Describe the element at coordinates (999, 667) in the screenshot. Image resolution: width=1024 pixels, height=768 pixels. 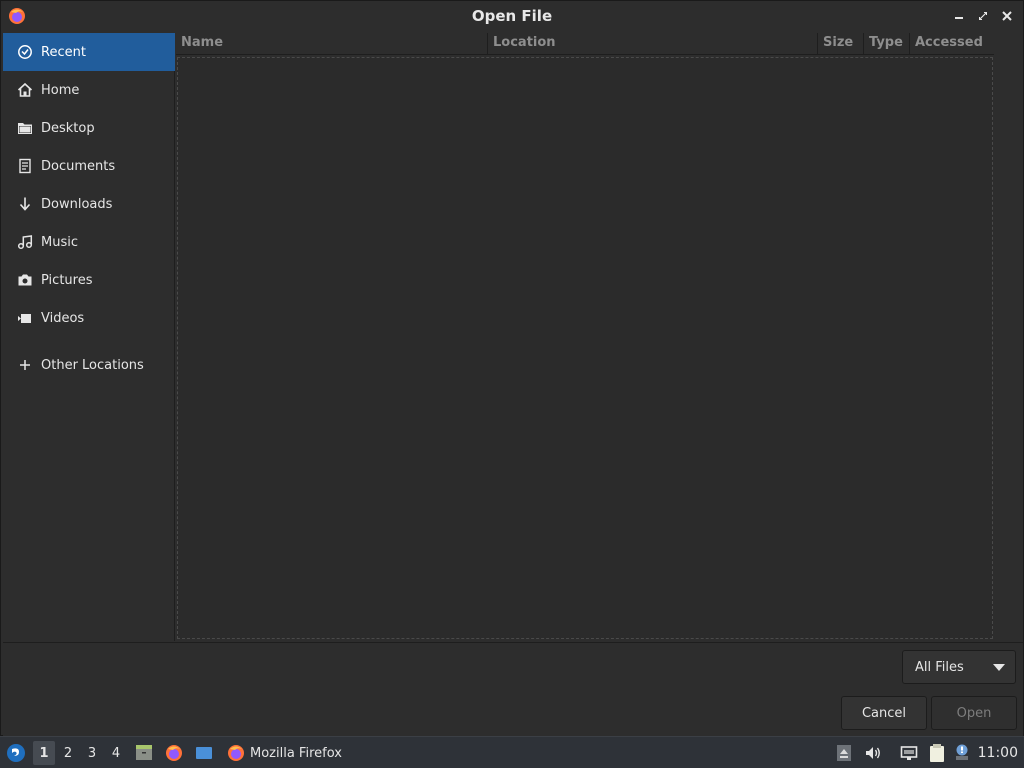
I see `chevron-down-icon` at that location.